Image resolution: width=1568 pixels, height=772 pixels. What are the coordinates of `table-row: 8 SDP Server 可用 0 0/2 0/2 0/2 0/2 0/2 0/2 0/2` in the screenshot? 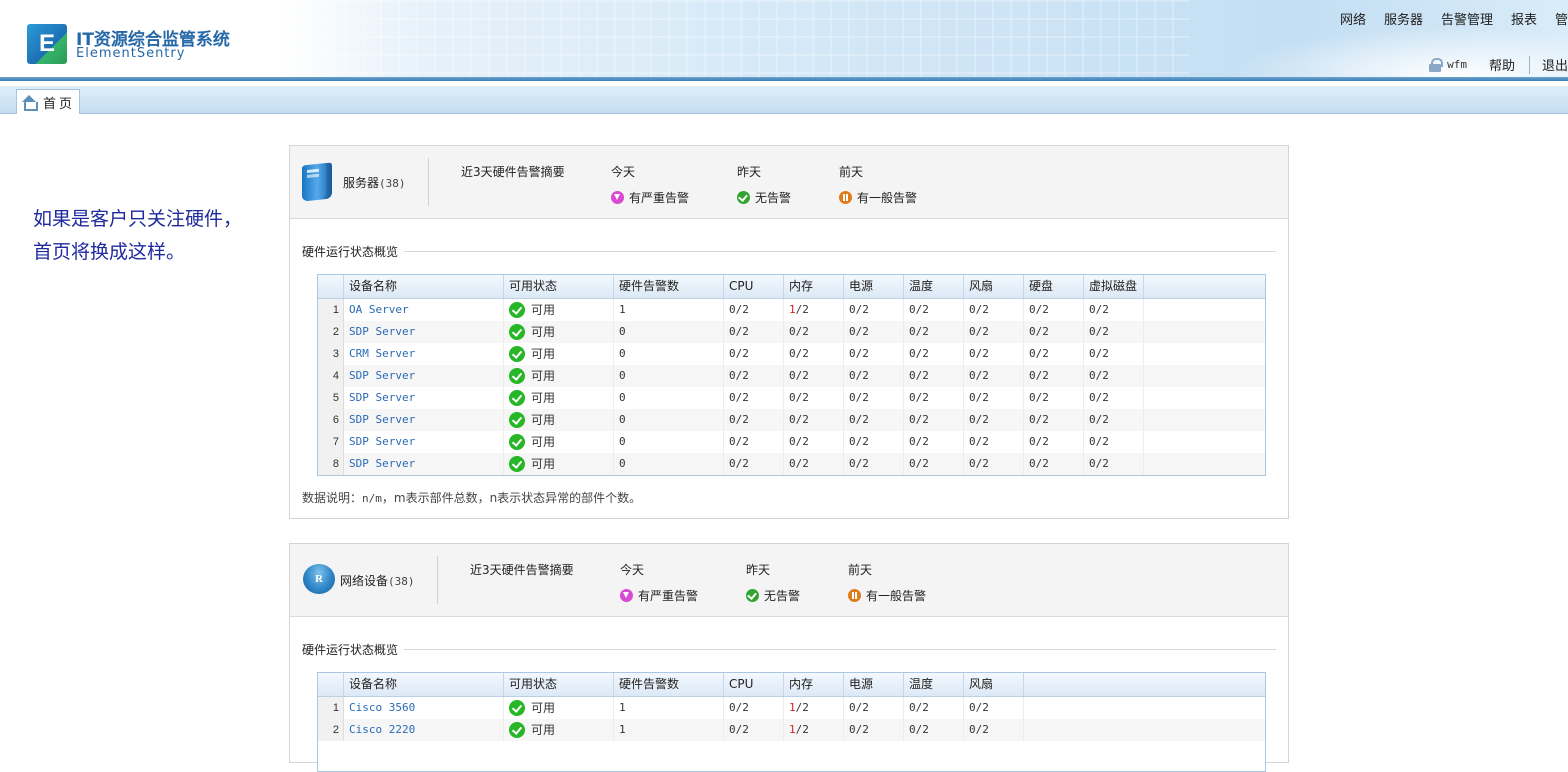 It's located at (791, 464).